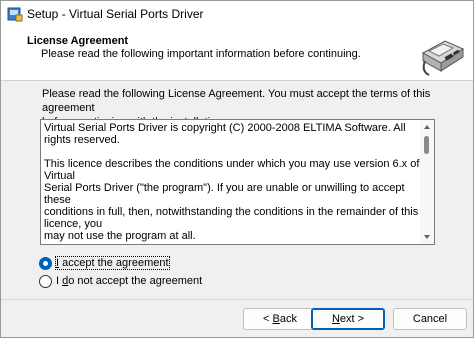 Image resolution: width=474 pixels, height=338 pixels. I want to click on scroll-down-arrow-icon, so click(427, 237).